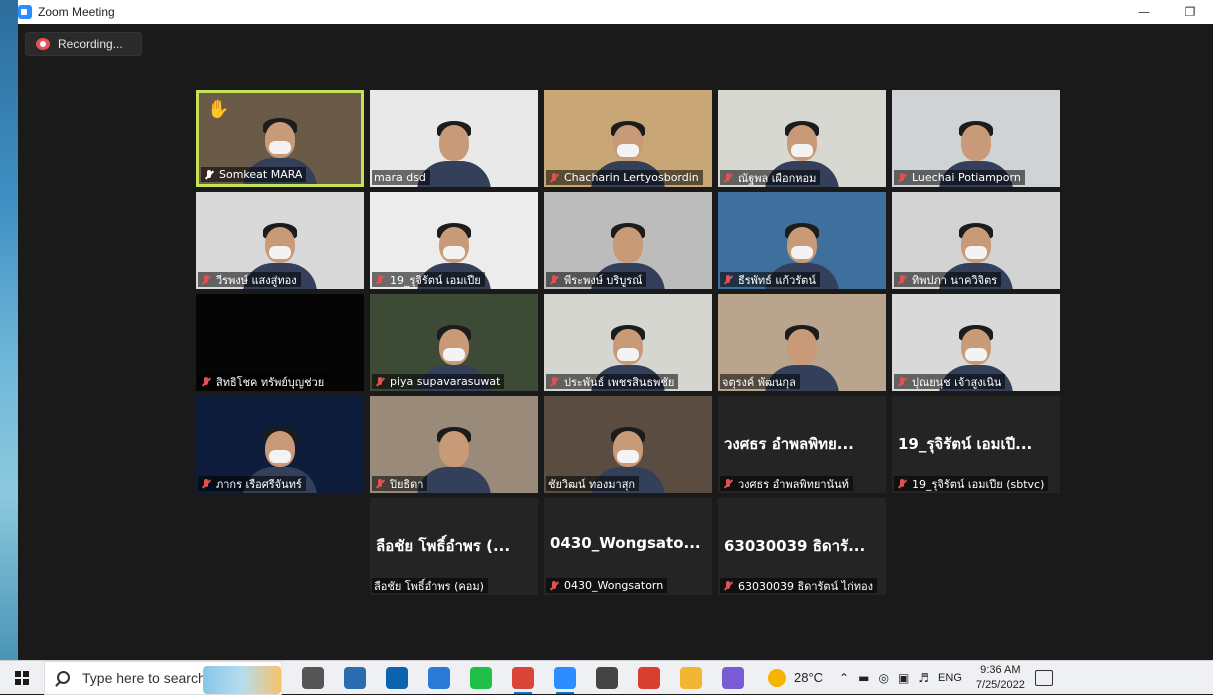 The height and width of the screenshot is (695, 1213). I want to click on mail-taskbar-button, so click(397, 678).